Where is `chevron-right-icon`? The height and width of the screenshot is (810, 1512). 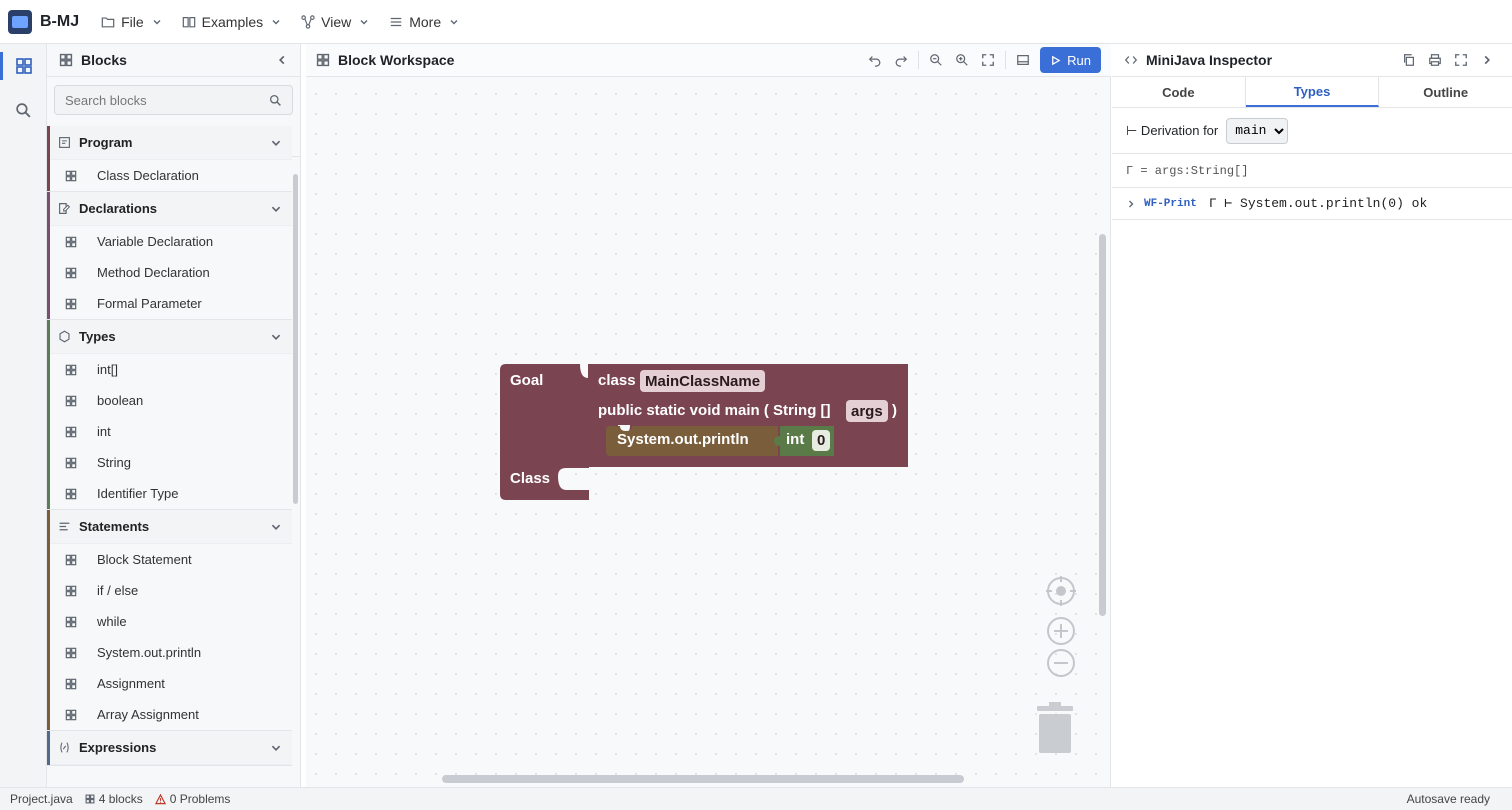 chevron-right-icon is located at coordinates (1131, 204).